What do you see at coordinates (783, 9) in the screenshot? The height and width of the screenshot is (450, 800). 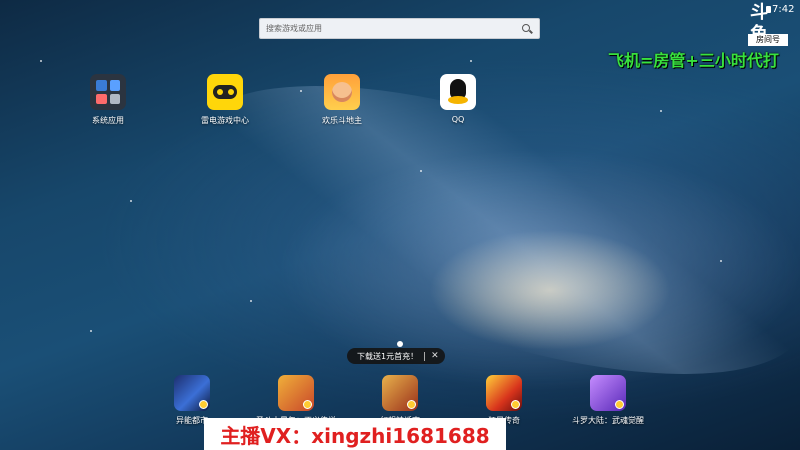 I see `status-time: 7:42` at bounding box center [783, 9].